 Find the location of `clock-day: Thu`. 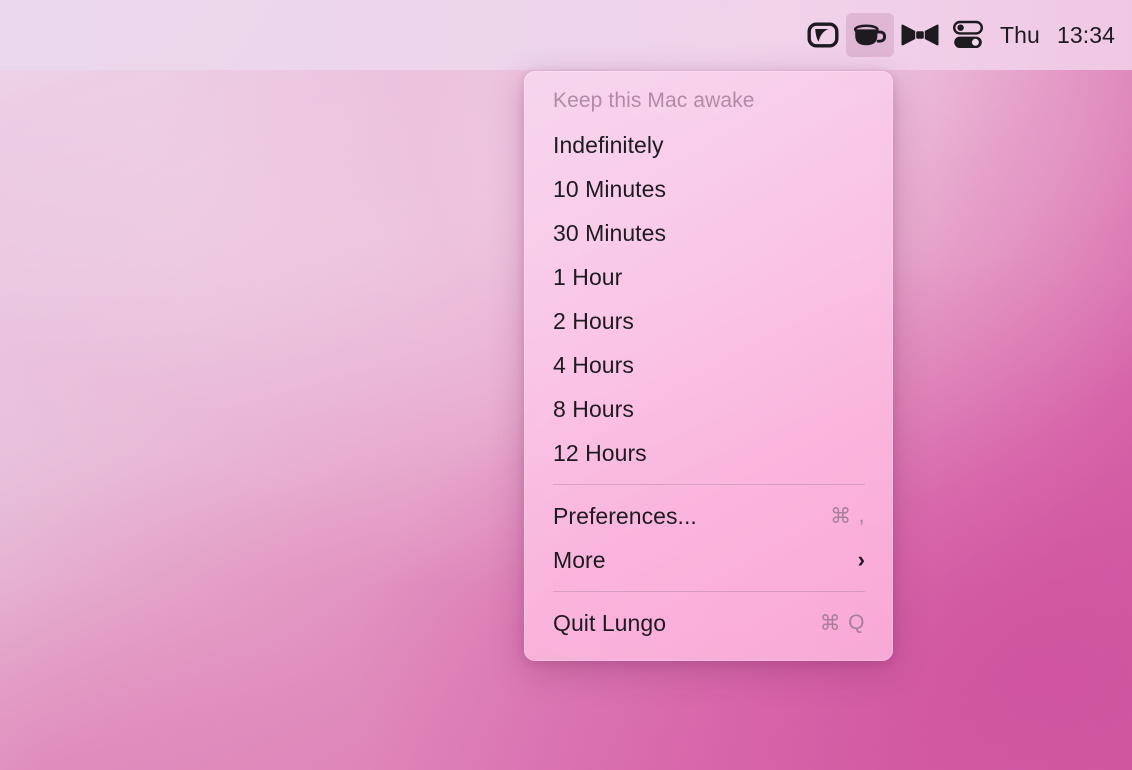

clock-day: Thu is located at coordinates (1020, 34).